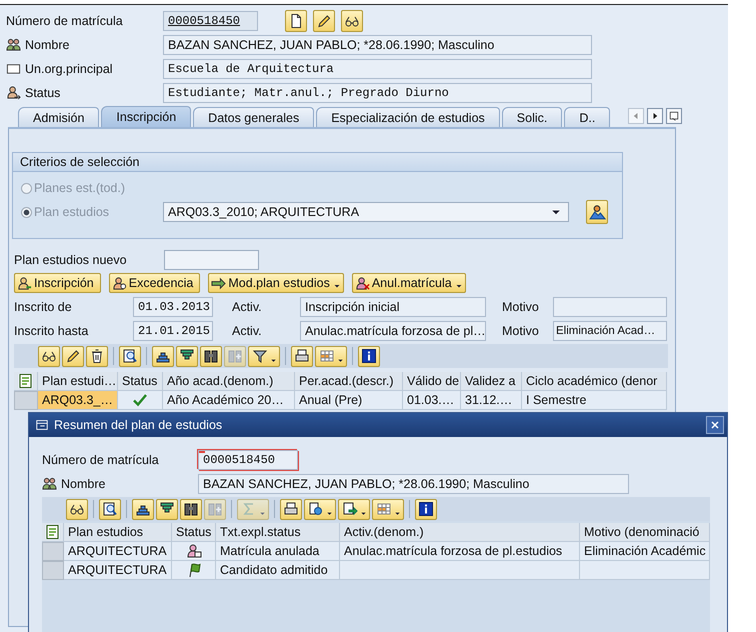 The height and width of the screenshot is (632, 756). I want to click on action-button: Anul.matrícula, so click(409, 283).